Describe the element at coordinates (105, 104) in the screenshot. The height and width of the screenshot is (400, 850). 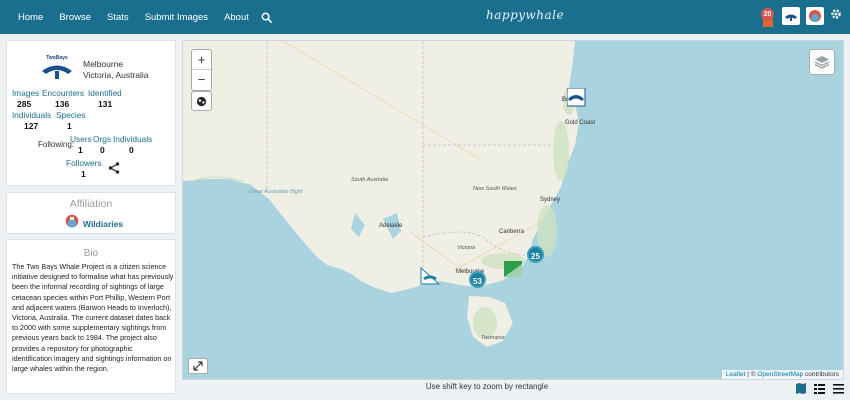
I see `stat-identified-value: 131` at that location.